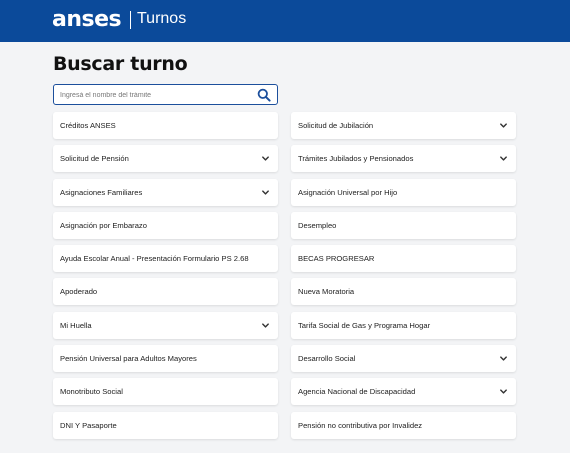  What do you see at coordinates (94, 159) in the screenshot?
I see `procedure-item-label: Solicitud de Pensión` at bounding box center [94, 159].